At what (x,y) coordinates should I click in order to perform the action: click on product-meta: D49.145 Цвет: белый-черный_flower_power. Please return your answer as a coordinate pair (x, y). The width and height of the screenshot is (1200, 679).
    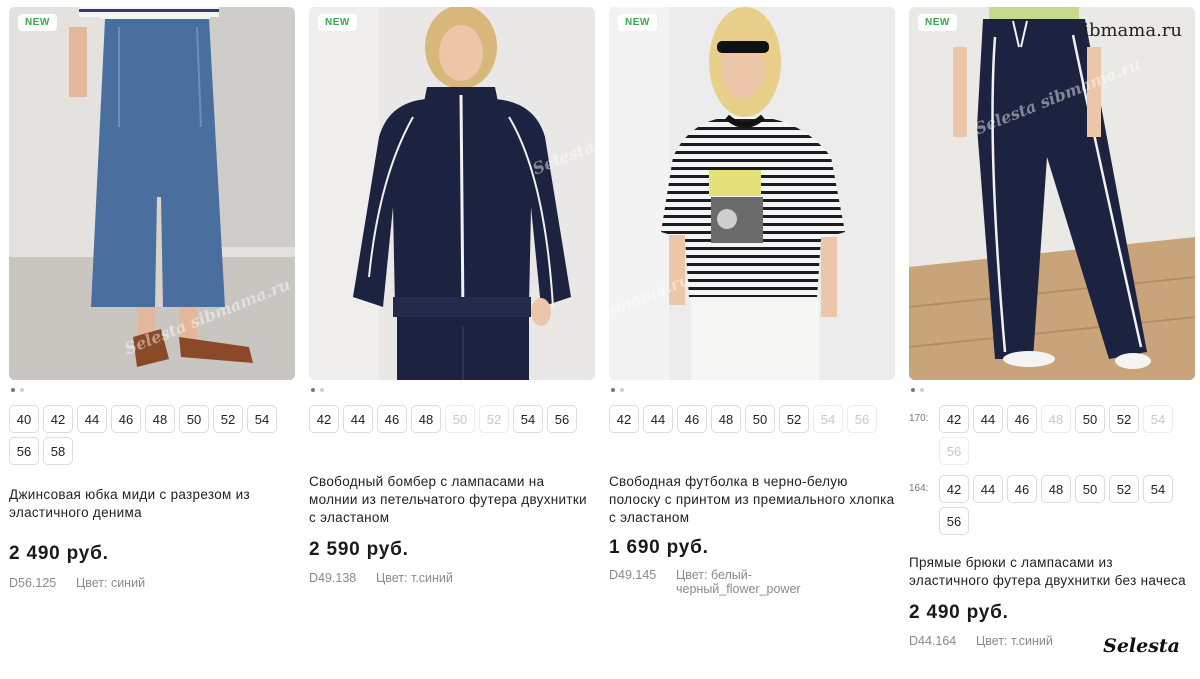
    Looking at the image, I should click on (752, 582).